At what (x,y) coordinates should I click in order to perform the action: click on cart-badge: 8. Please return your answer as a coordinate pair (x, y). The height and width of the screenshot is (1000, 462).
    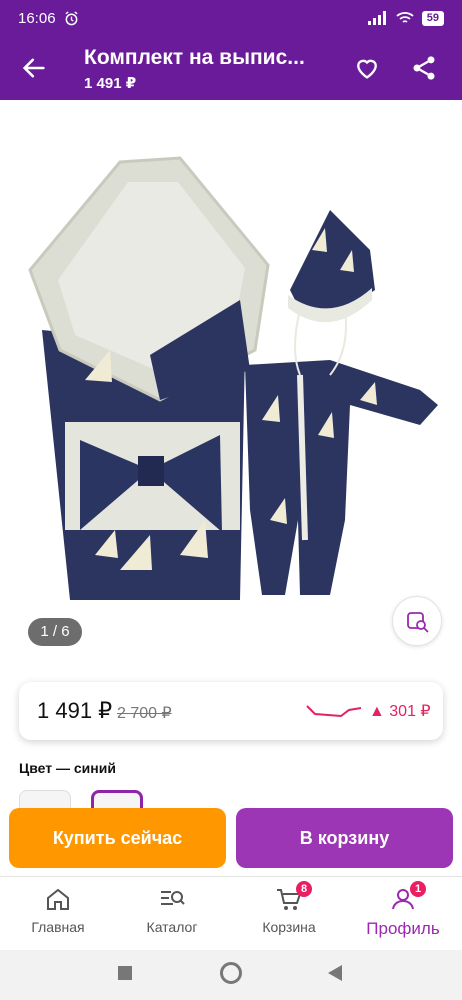
    Looking at the image, I should click on (304, 889).